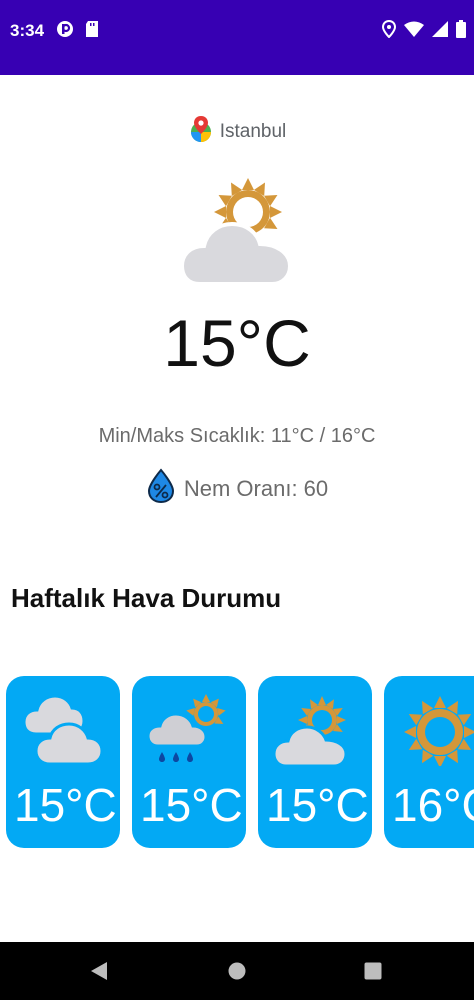 The height and width of the screenshot is (1000, 474). I want to click on location: Istanbul, so click(237, 131).